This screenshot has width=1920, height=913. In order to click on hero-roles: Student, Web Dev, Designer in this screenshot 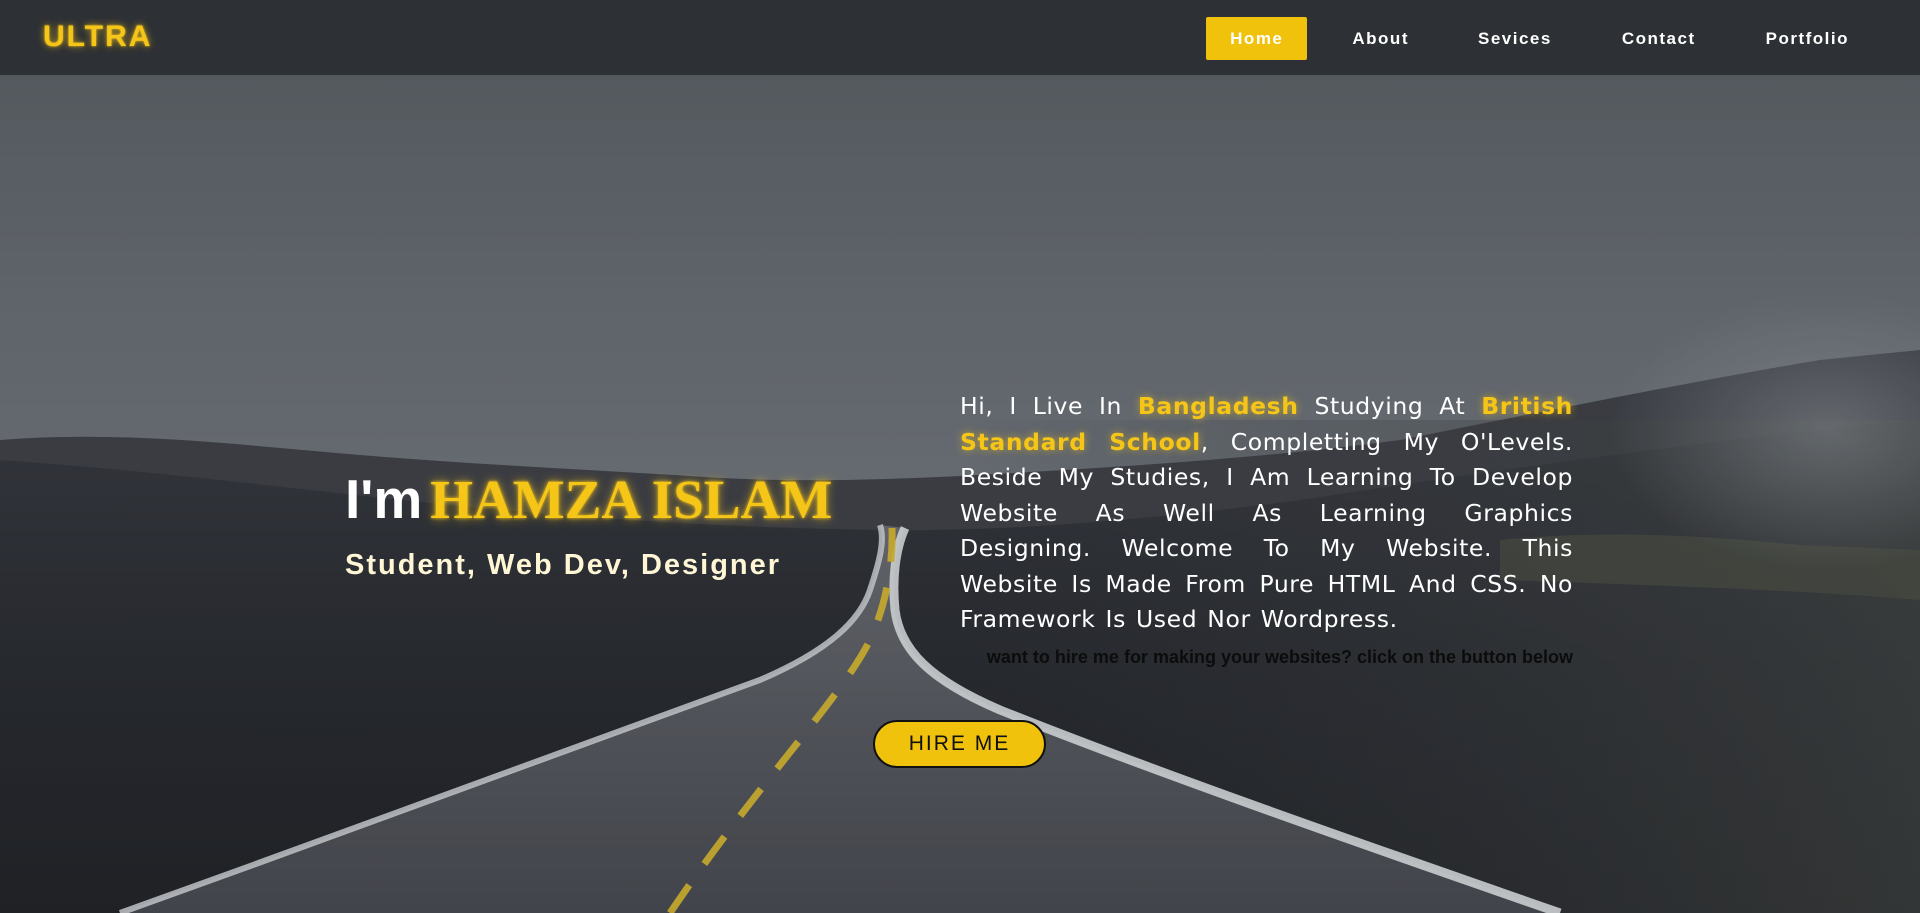, I will do `click(563, 565)`.